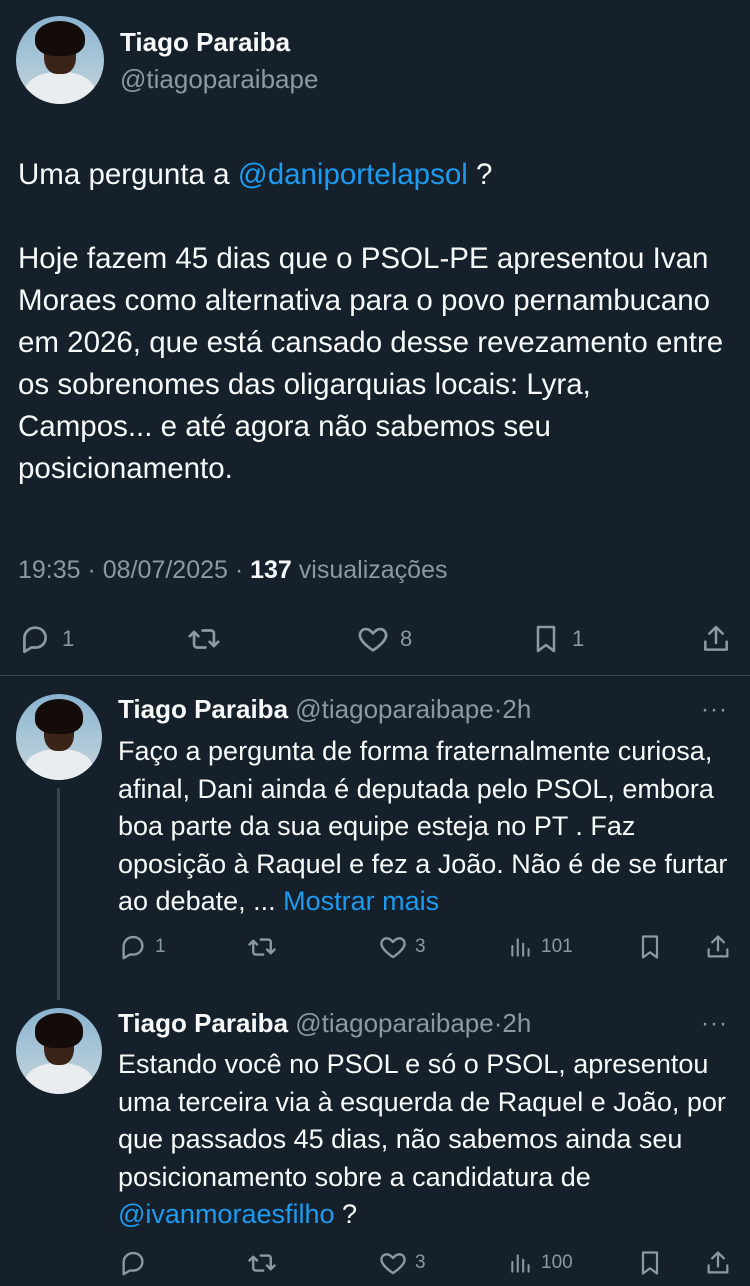 Image resolution: width=750 pixels, height=1286 pixels. What do you see at coordinates (375, 950) in the screenshot?
I see `reply-actions: 1 3 101` at bounding box center [375, 950].